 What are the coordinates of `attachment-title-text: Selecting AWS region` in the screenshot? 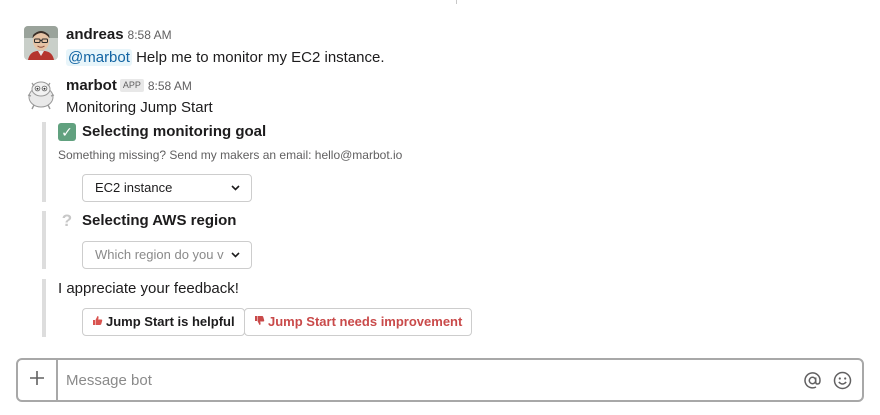 It's located at (159, 220).